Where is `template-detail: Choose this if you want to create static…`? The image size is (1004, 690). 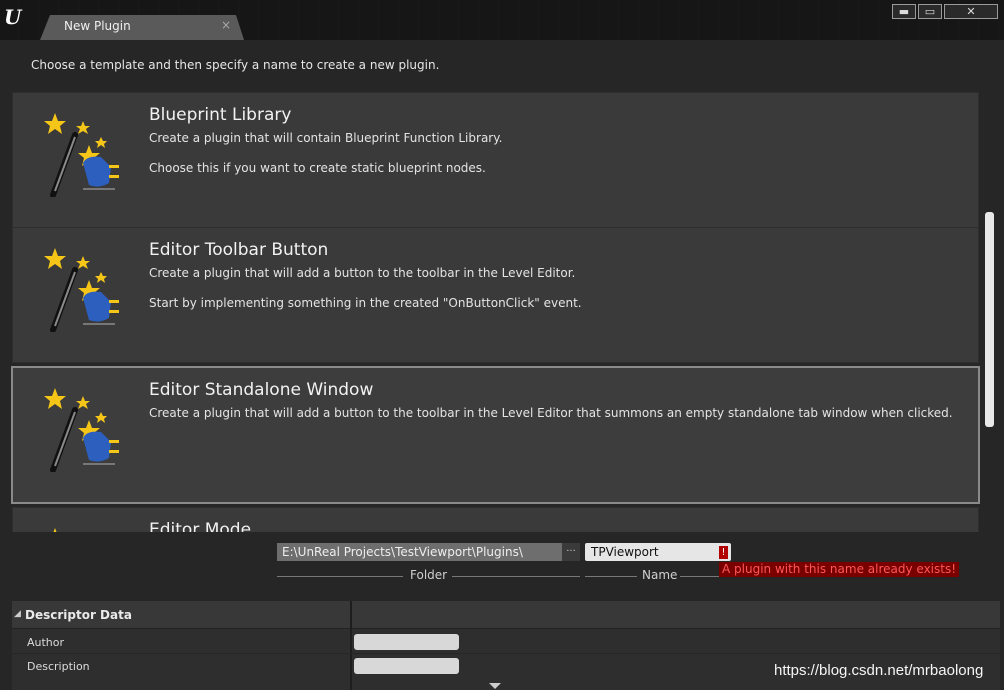
template-detail: Choose this if you want to create static… is located at coordinates (317, 168).